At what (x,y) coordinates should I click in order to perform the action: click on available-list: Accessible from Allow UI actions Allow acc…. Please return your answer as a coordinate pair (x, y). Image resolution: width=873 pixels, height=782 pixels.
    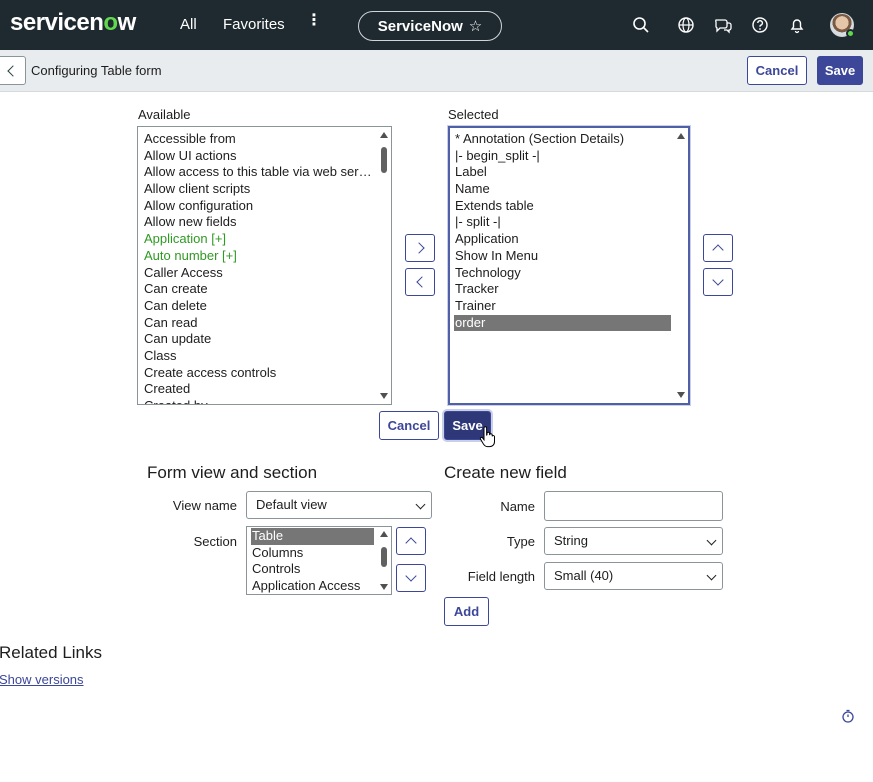
    Looking at the image, I should click on (264, 265).